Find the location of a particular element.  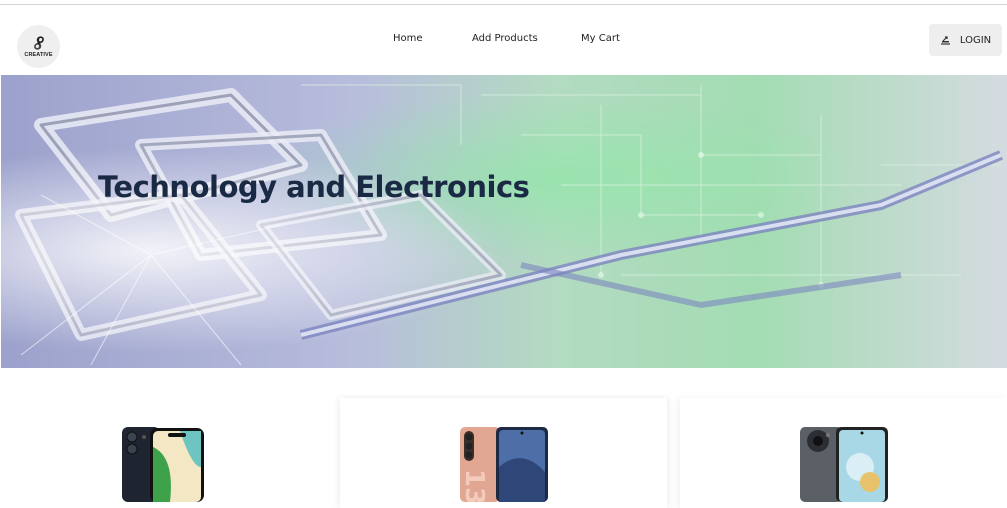

site-header: CREATIVE Home Add Products My Cart LOGIN is located at coordinates (503, 39).